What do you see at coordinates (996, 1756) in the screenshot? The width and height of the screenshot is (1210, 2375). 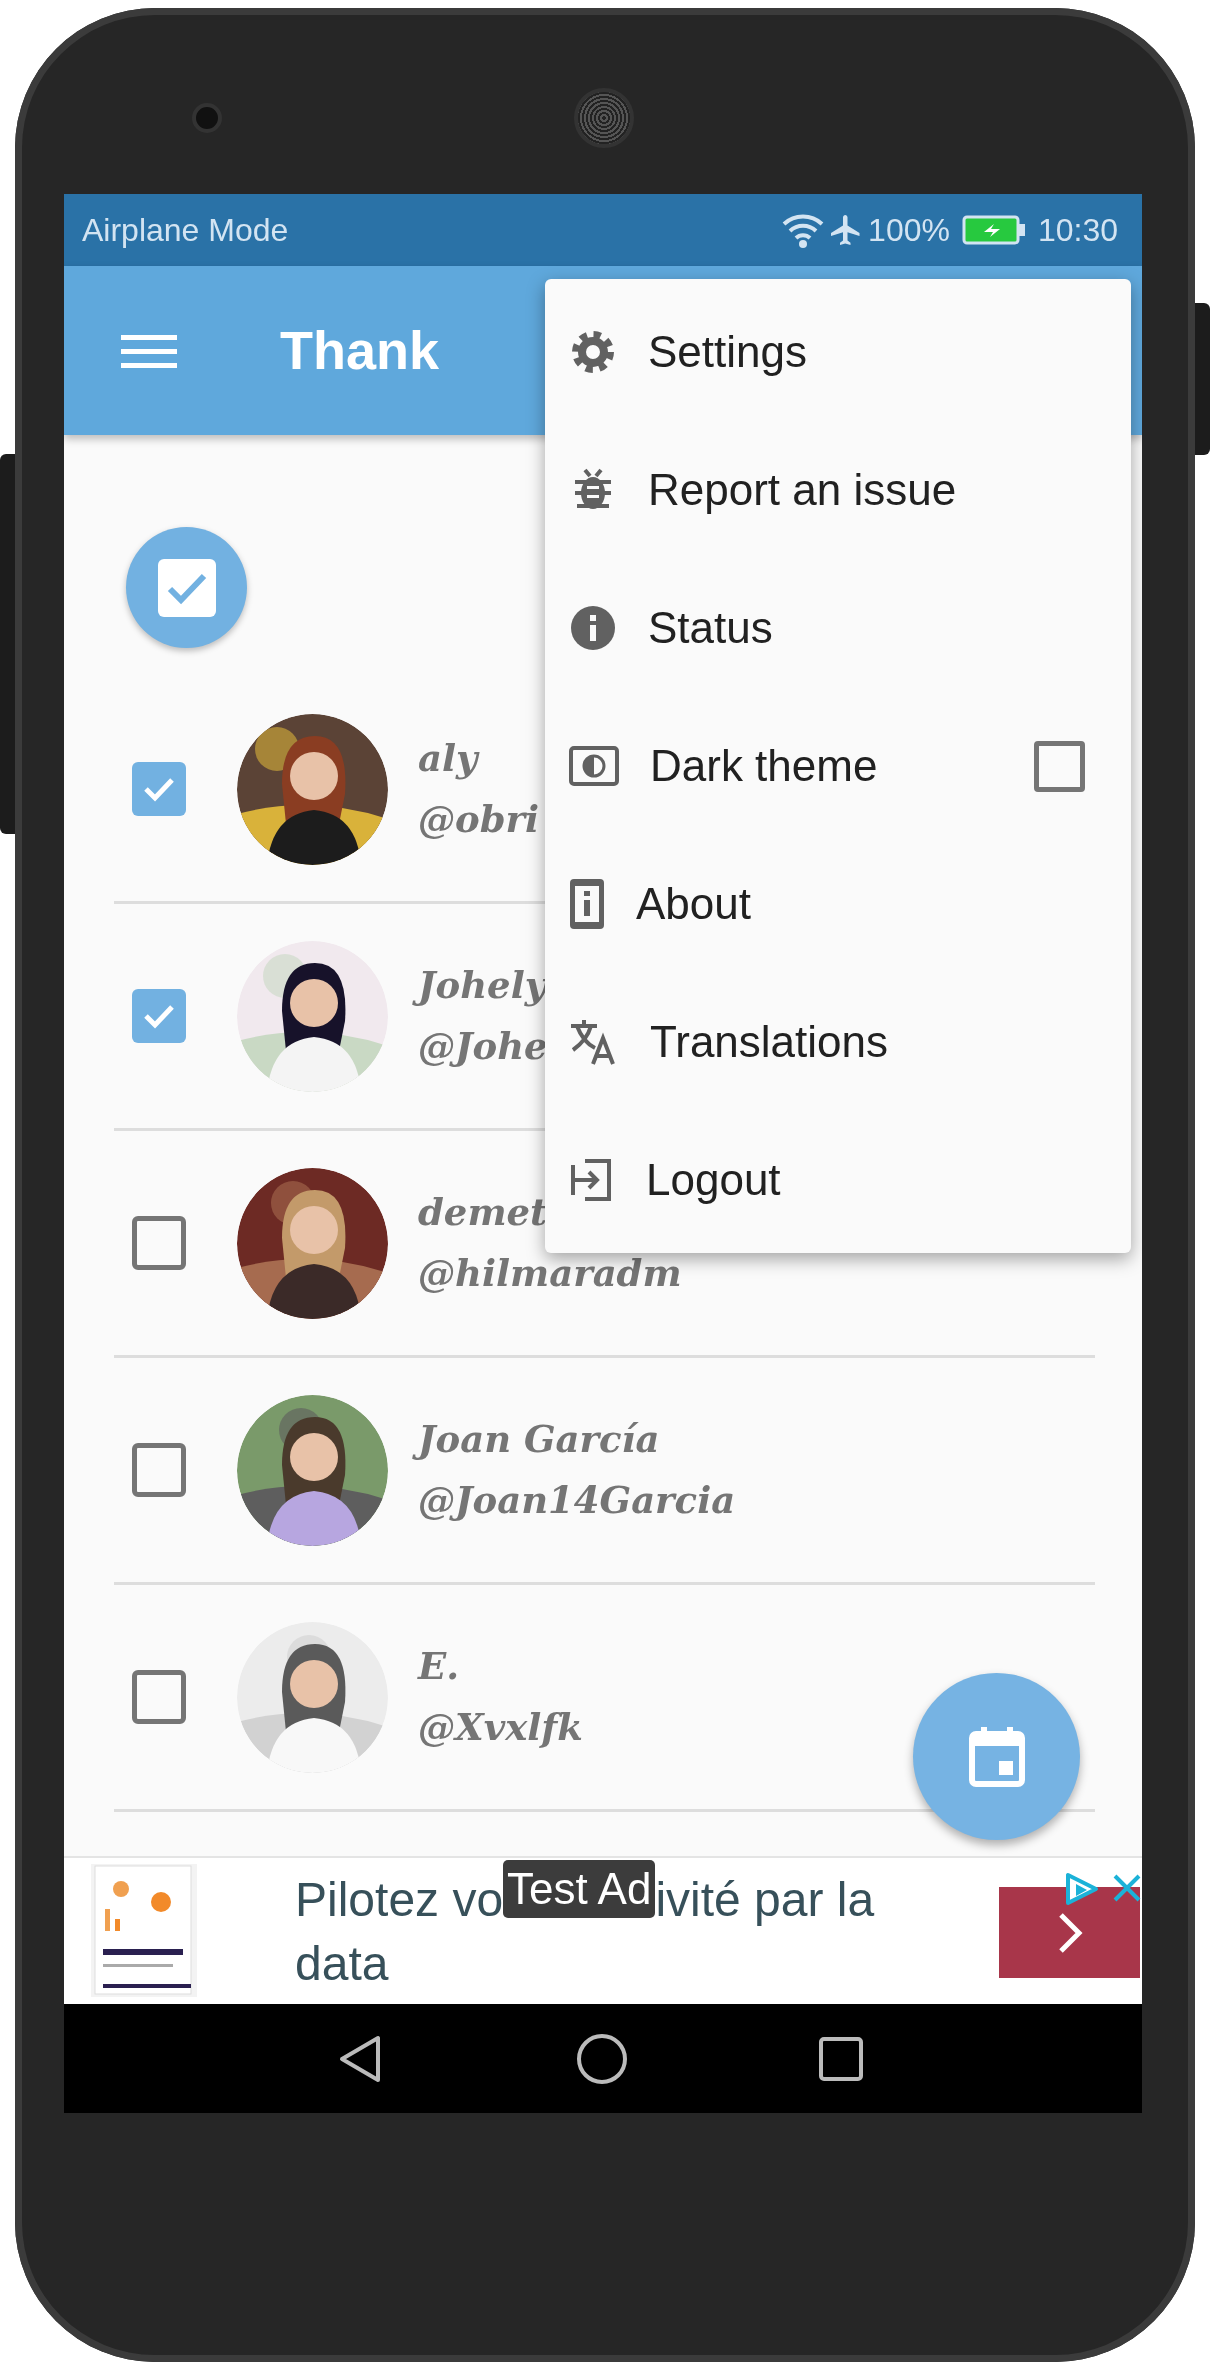 I see `calendar-icon` at bounding box center [996, 1756].